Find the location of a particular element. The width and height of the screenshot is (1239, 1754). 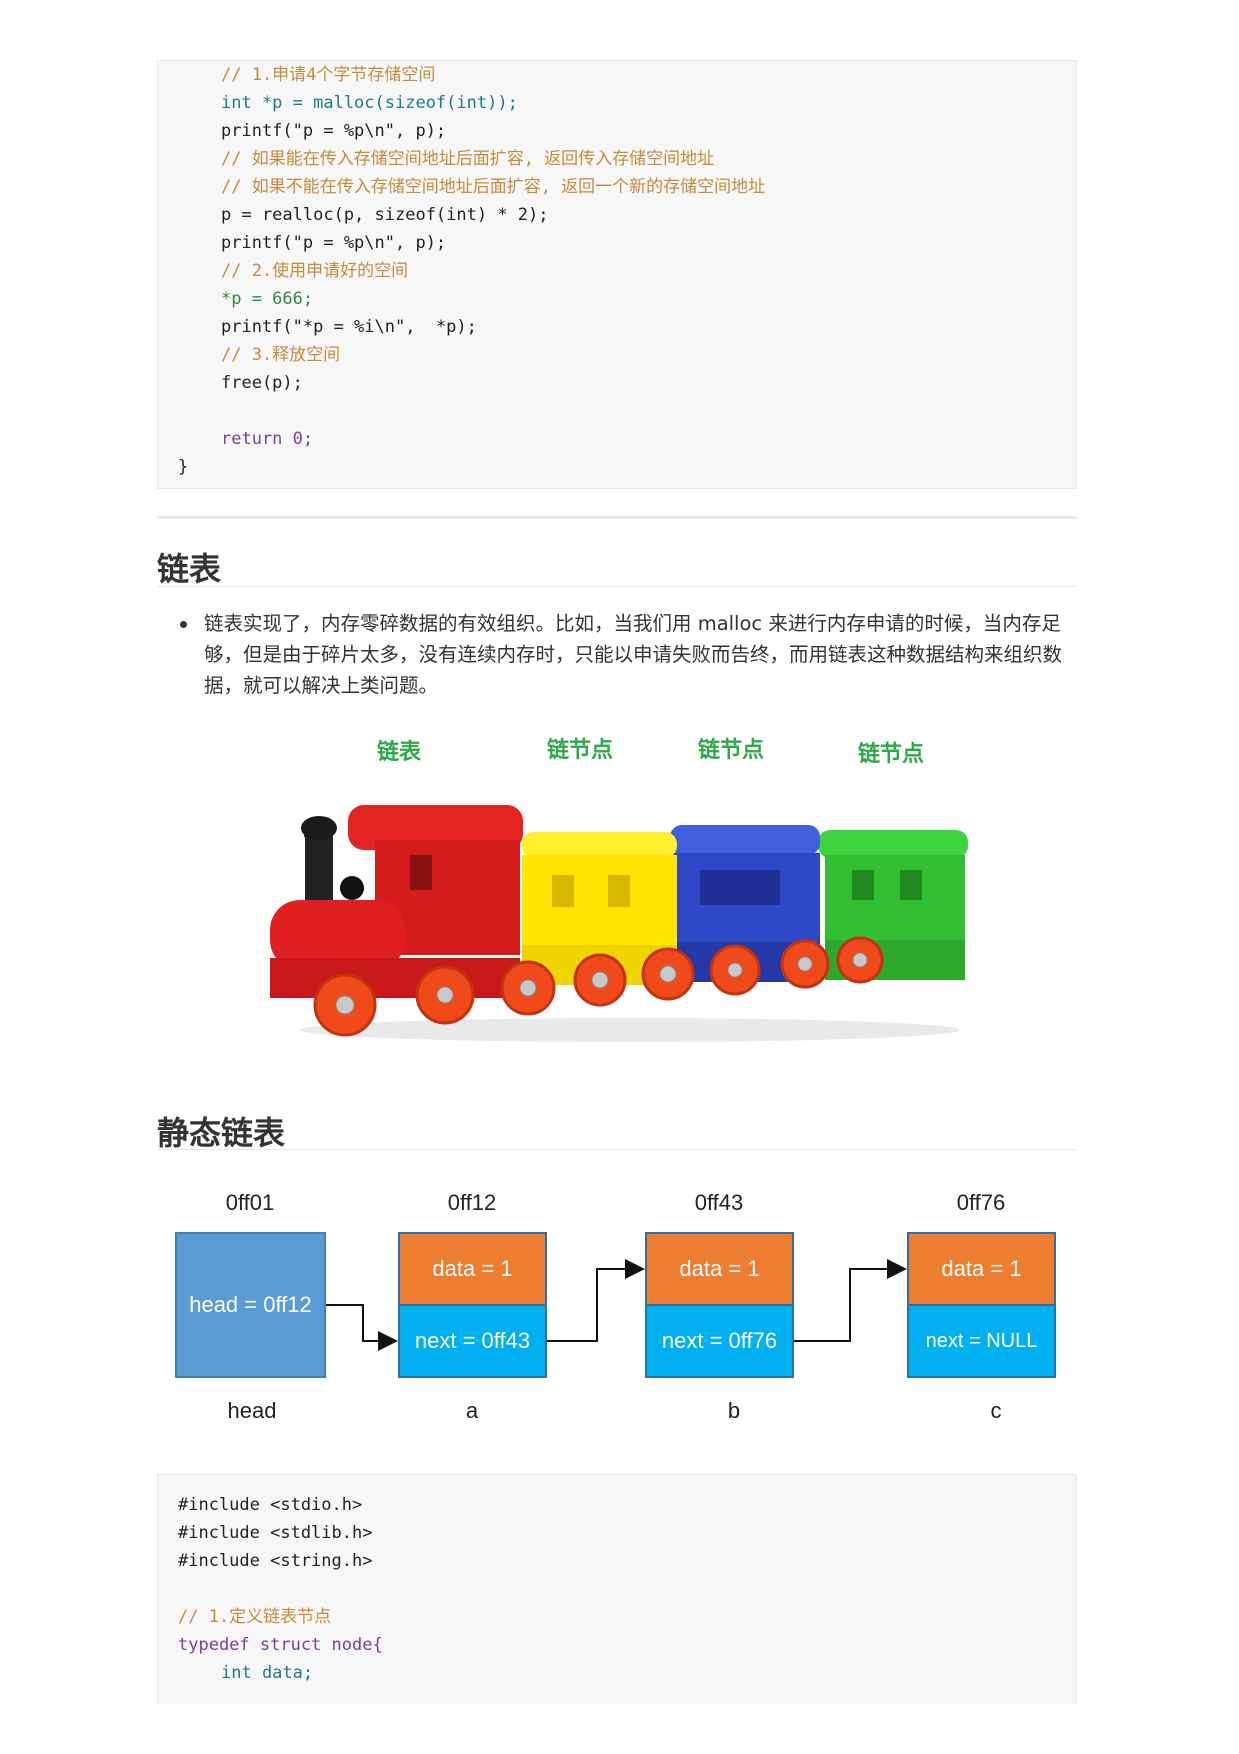

code-line: typedef struct node{ is located at coordinates (280, 1645).